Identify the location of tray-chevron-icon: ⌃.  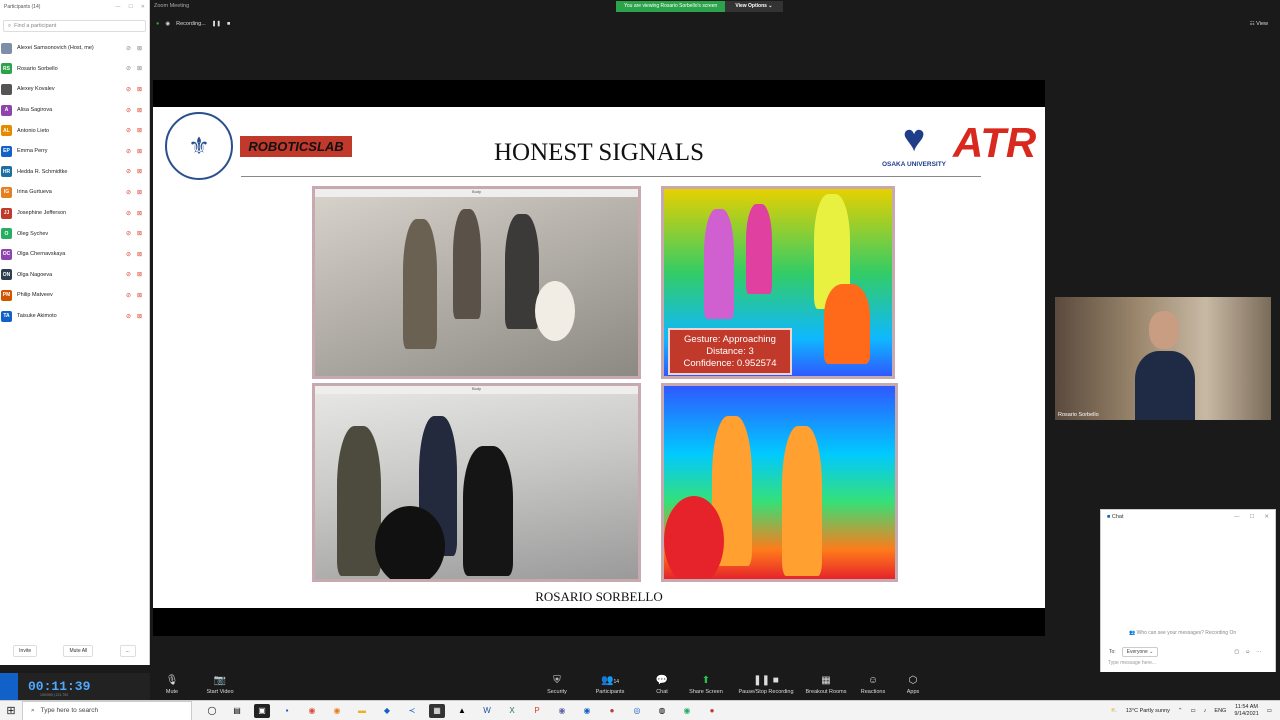
(1180, 711).